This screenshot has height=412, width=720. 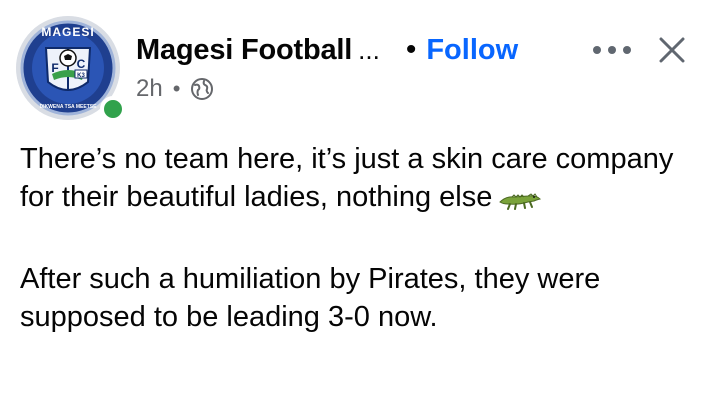 What do you see at coordinates (113, 109) in the screenshot?
I see `online-status-indicator` at bounding box center [113, 109].